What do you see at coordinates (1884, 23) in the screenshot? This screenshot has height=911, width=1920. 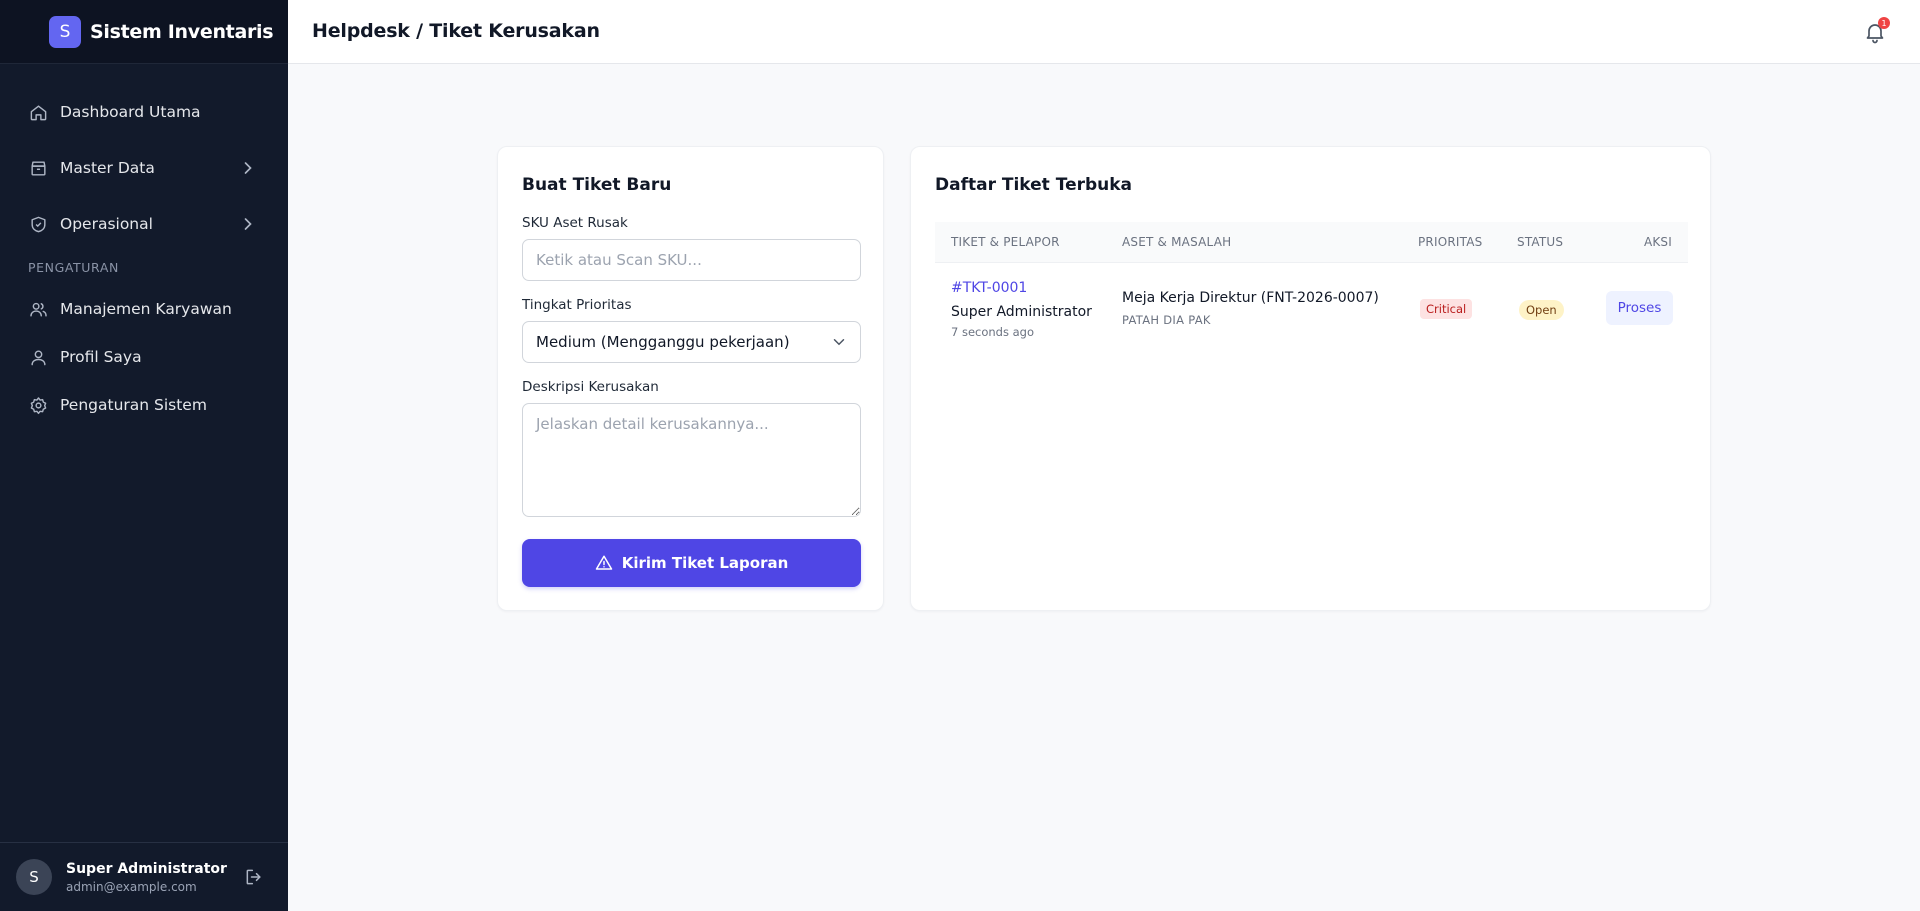 I see `notification-badge: 1` at bounding box center [1884, 23].